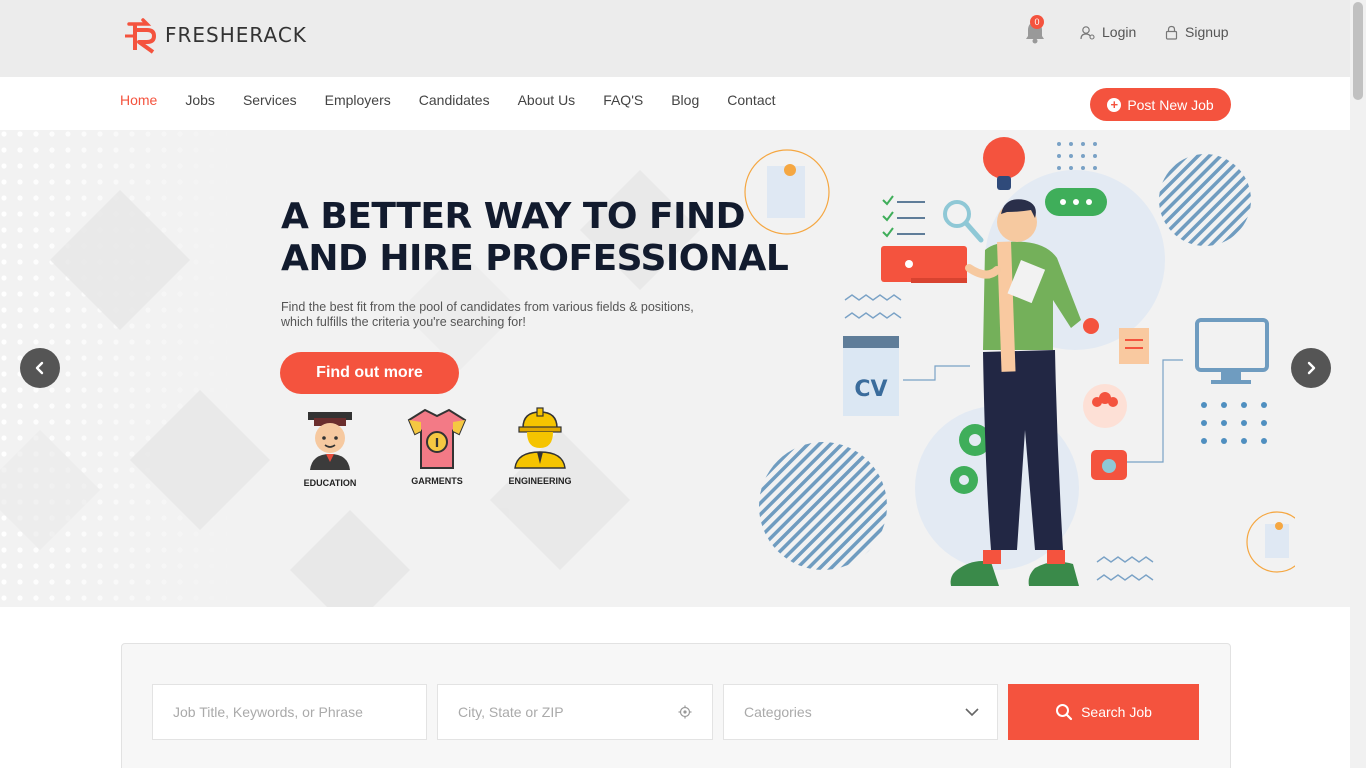 The width and height of the screenshot is (1366, 768). Describe the element at coordinates (138, 100) in the screenshot. I see `nav-item-home: Home` at that location.